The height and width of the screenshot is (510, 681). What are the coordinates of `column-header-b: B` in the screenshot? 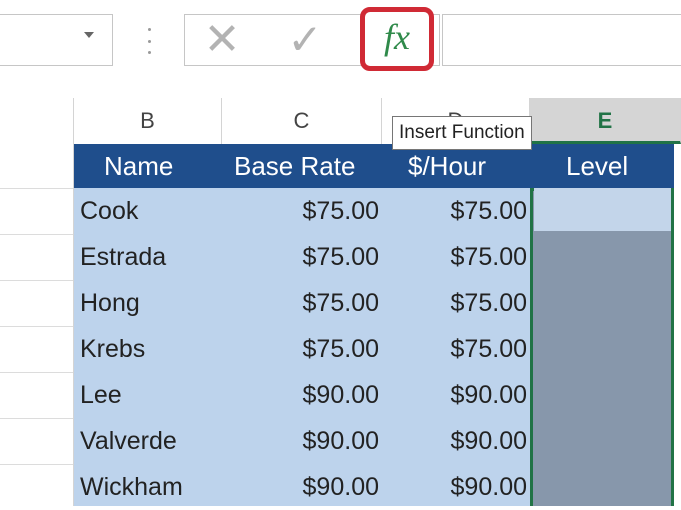 It's located at (148, 121).